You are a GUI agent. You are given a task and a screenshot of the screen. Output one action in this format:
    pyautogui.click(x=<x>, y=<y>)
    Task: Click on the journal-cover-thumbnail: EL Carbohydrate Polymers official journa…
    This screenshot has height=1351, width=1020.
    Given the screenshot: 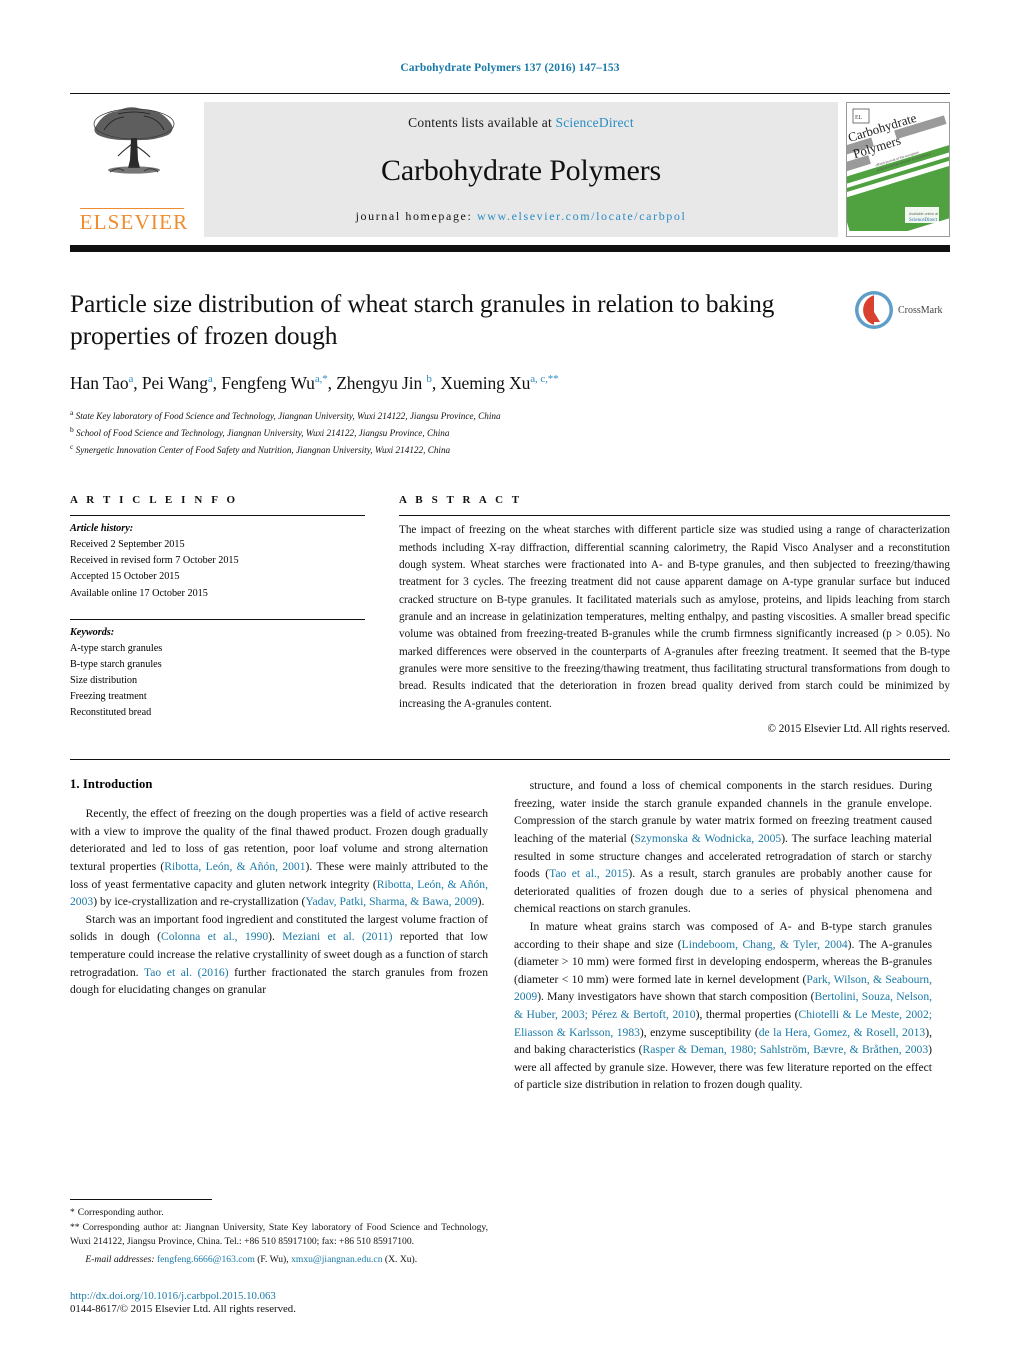 What is the action you would take?
    pyautogui.click(x=898, y=169)
    